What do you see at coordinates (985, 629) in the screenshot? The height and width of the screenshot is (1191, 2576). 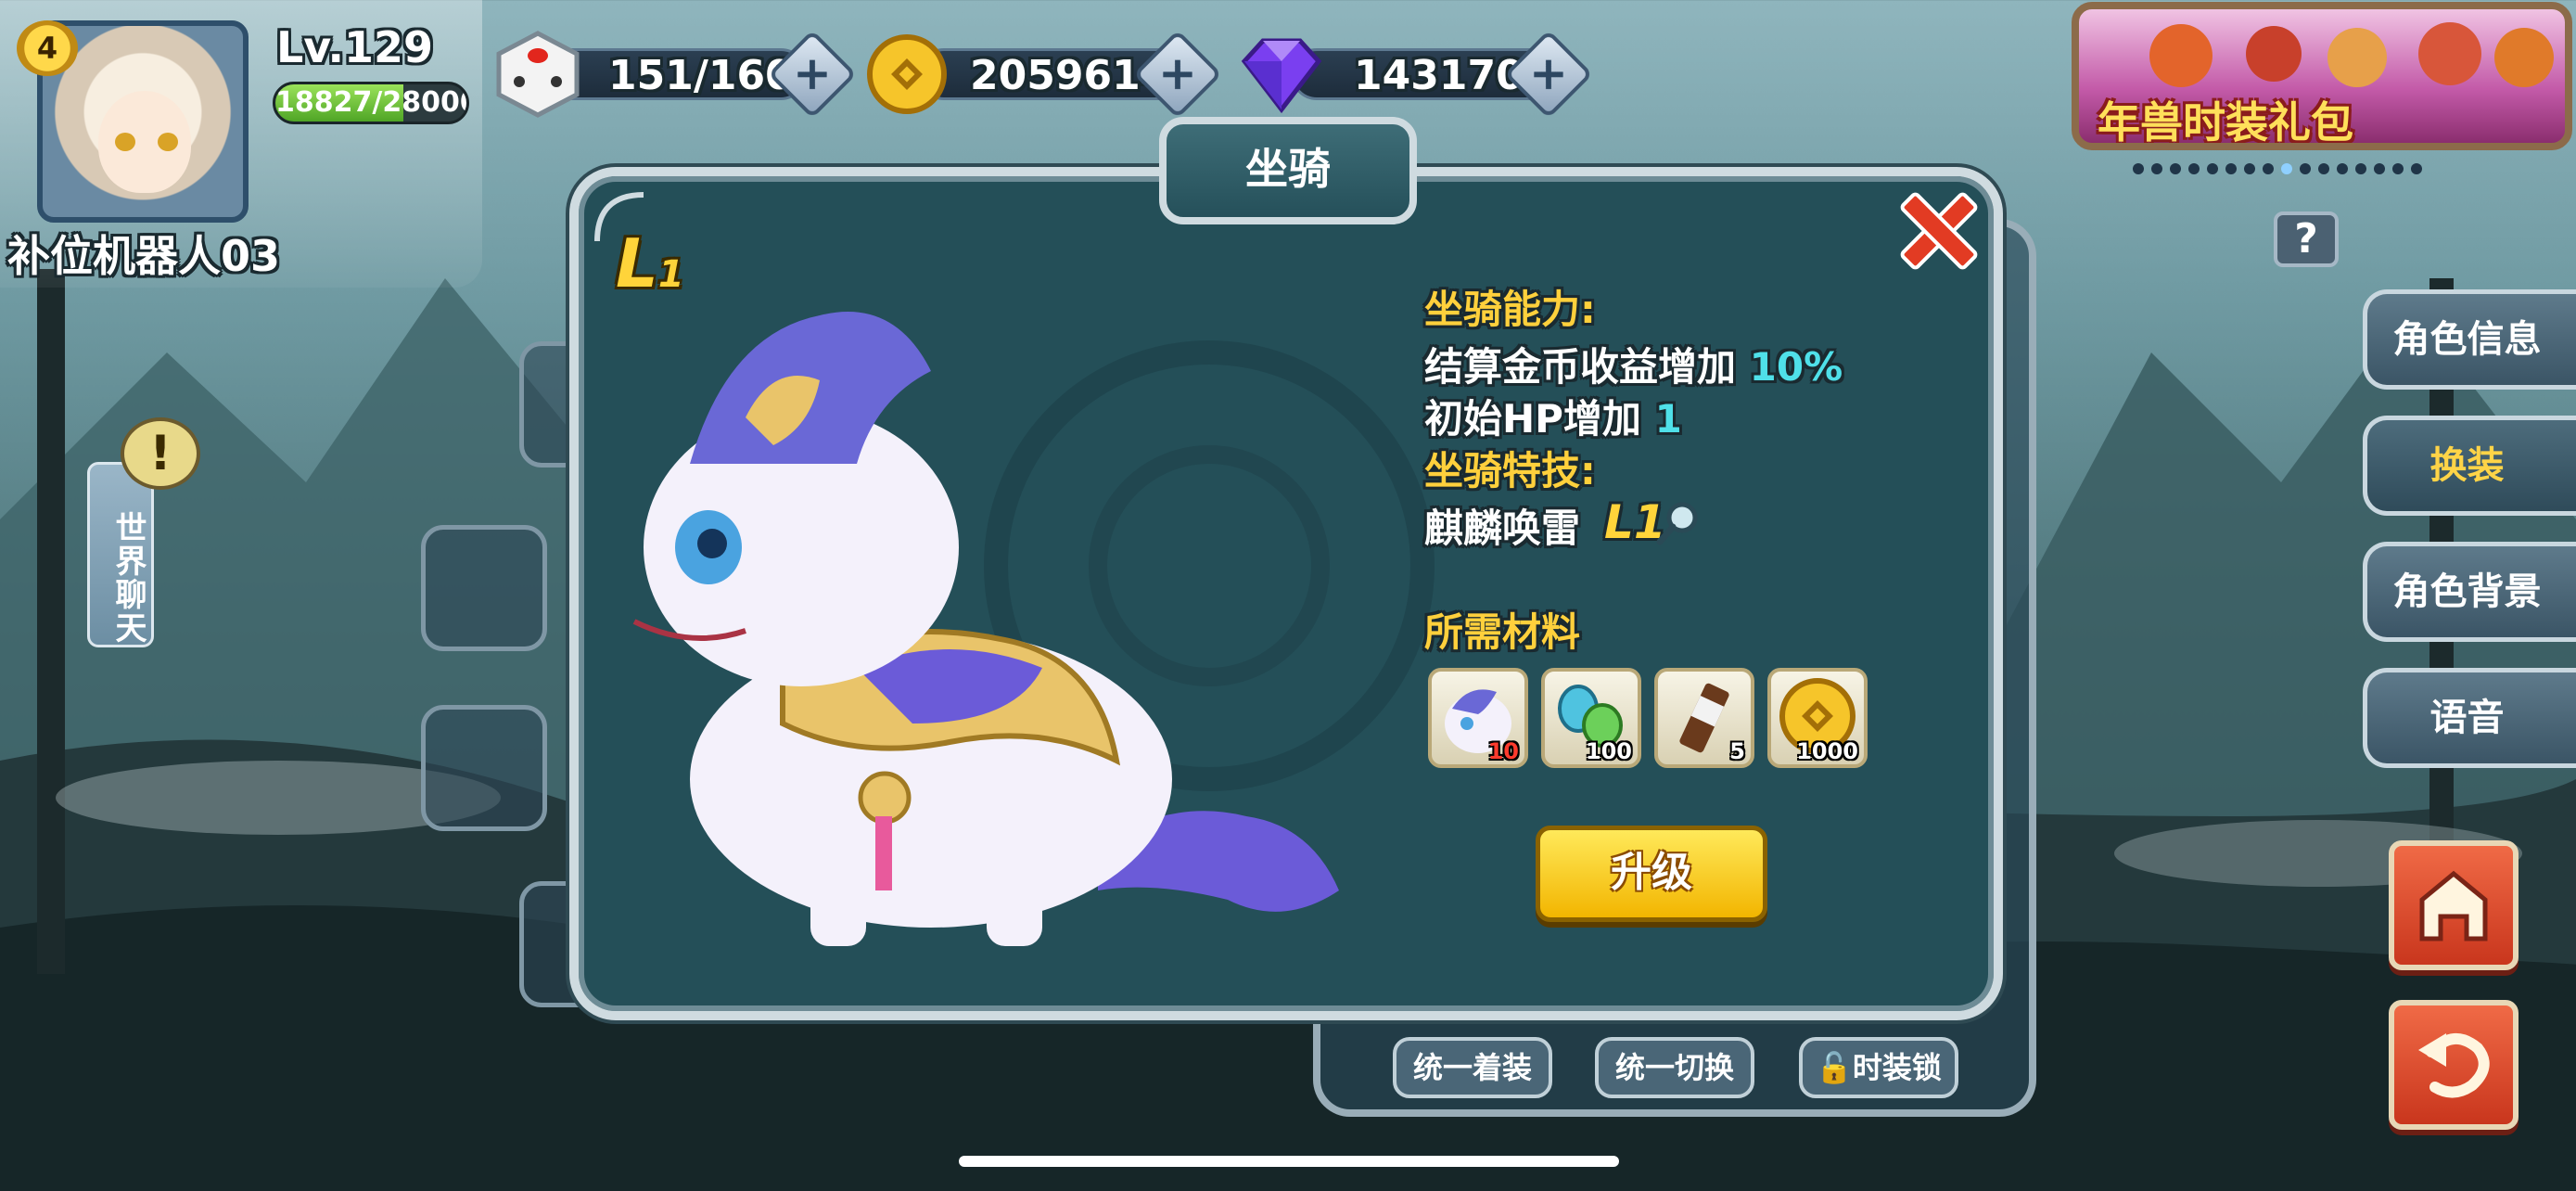 I see `qilin-mount-illustration` at bounding box center [985, 629].